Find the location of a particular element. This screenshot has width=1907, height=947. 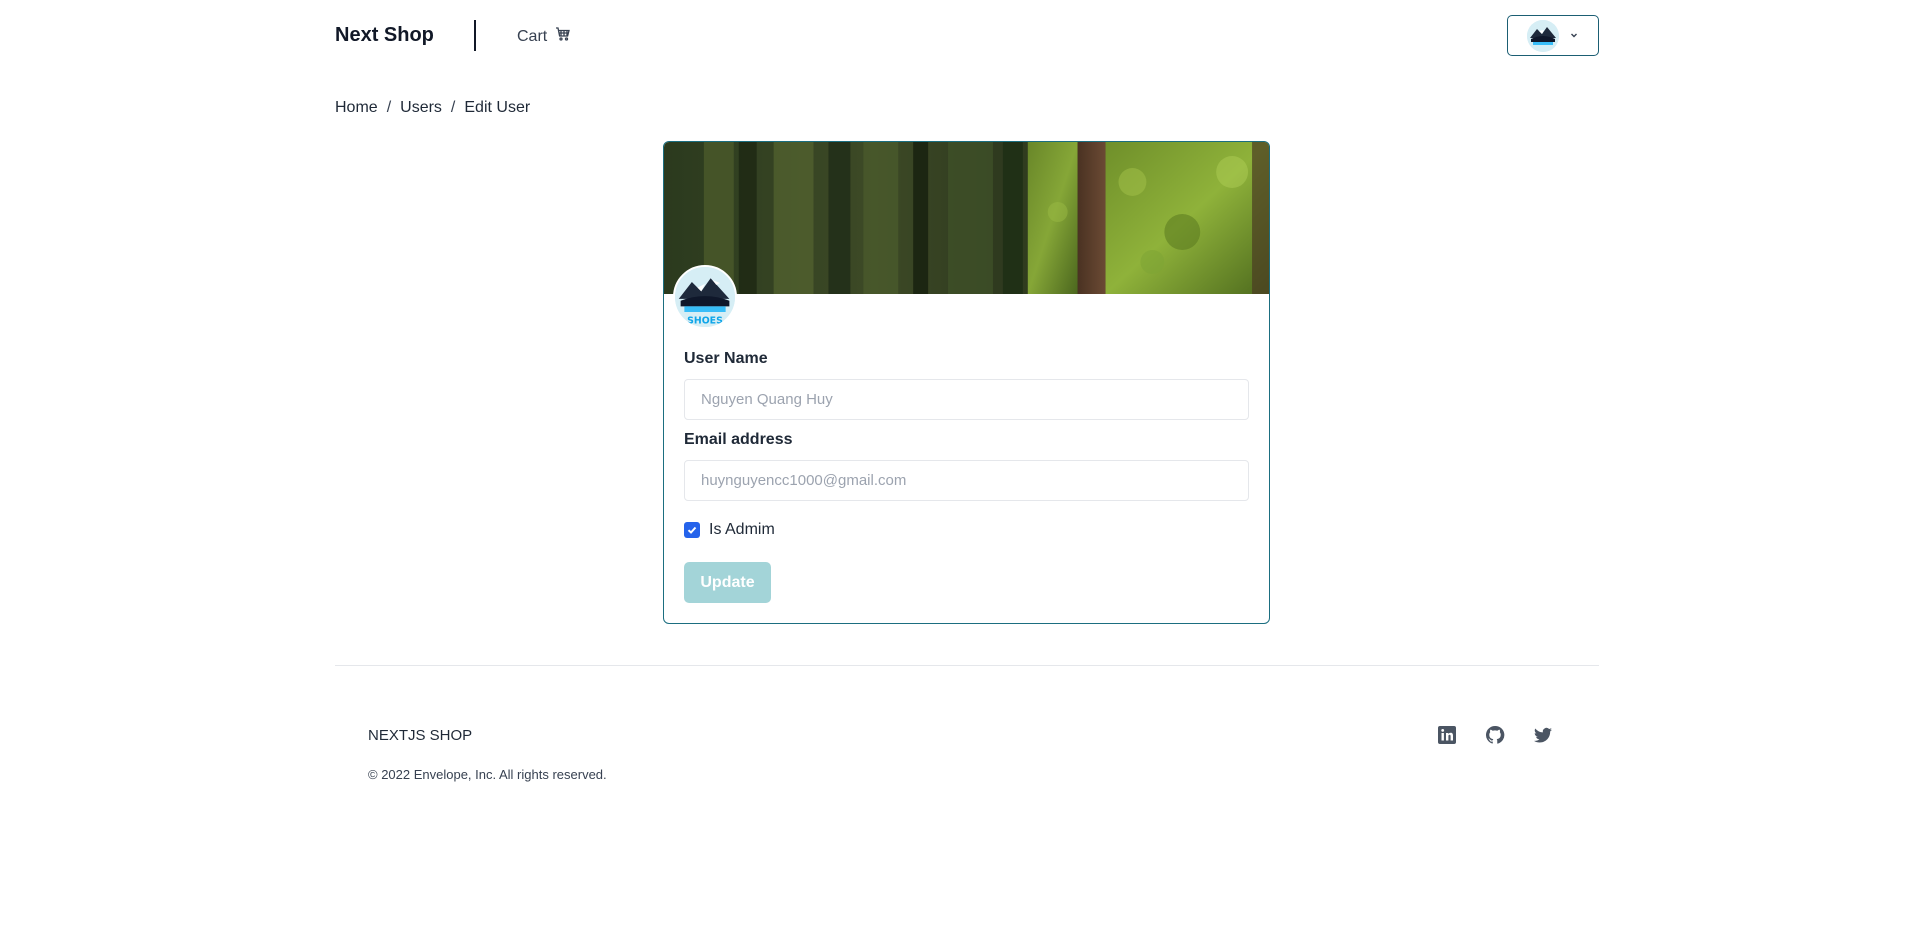

breadcrumb-users: Users is located at coordinates (421, 108).